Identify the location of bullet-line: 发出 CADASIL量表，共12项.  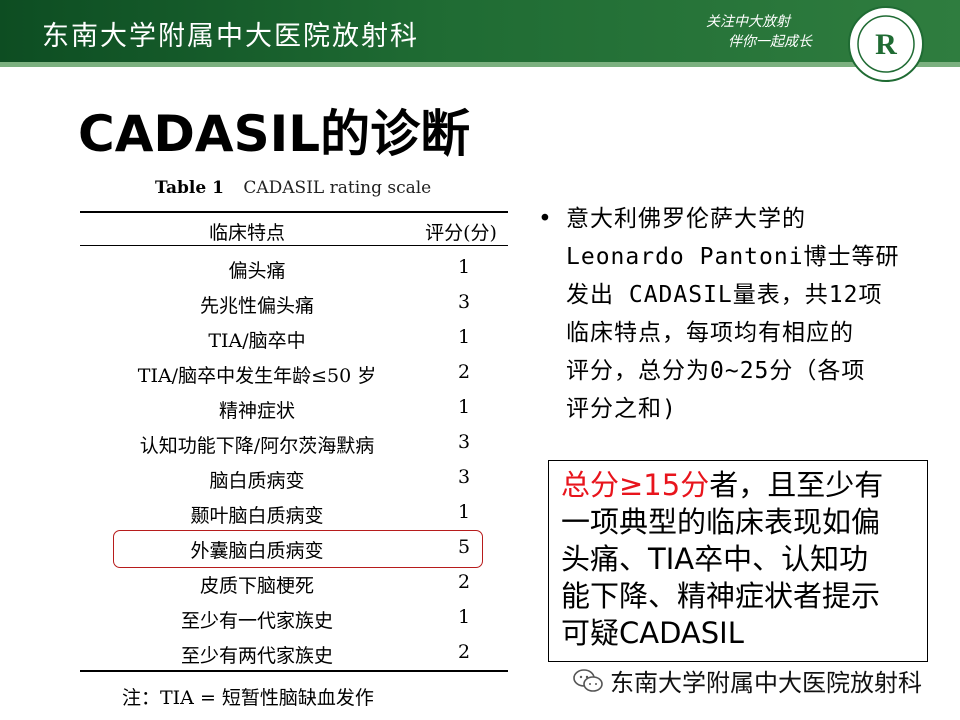
(724, 295).